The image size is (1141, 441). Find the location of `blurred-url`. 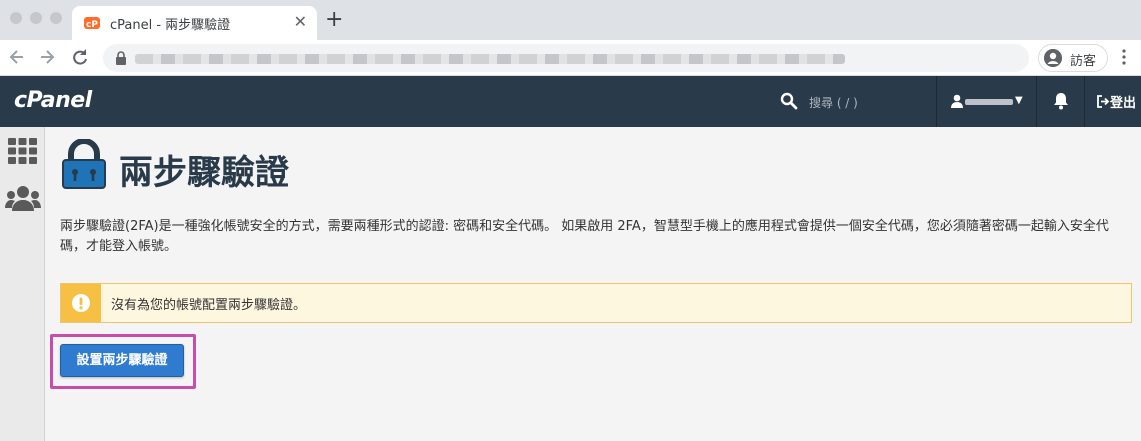

blurred-url is located at coordinates (490, 59).